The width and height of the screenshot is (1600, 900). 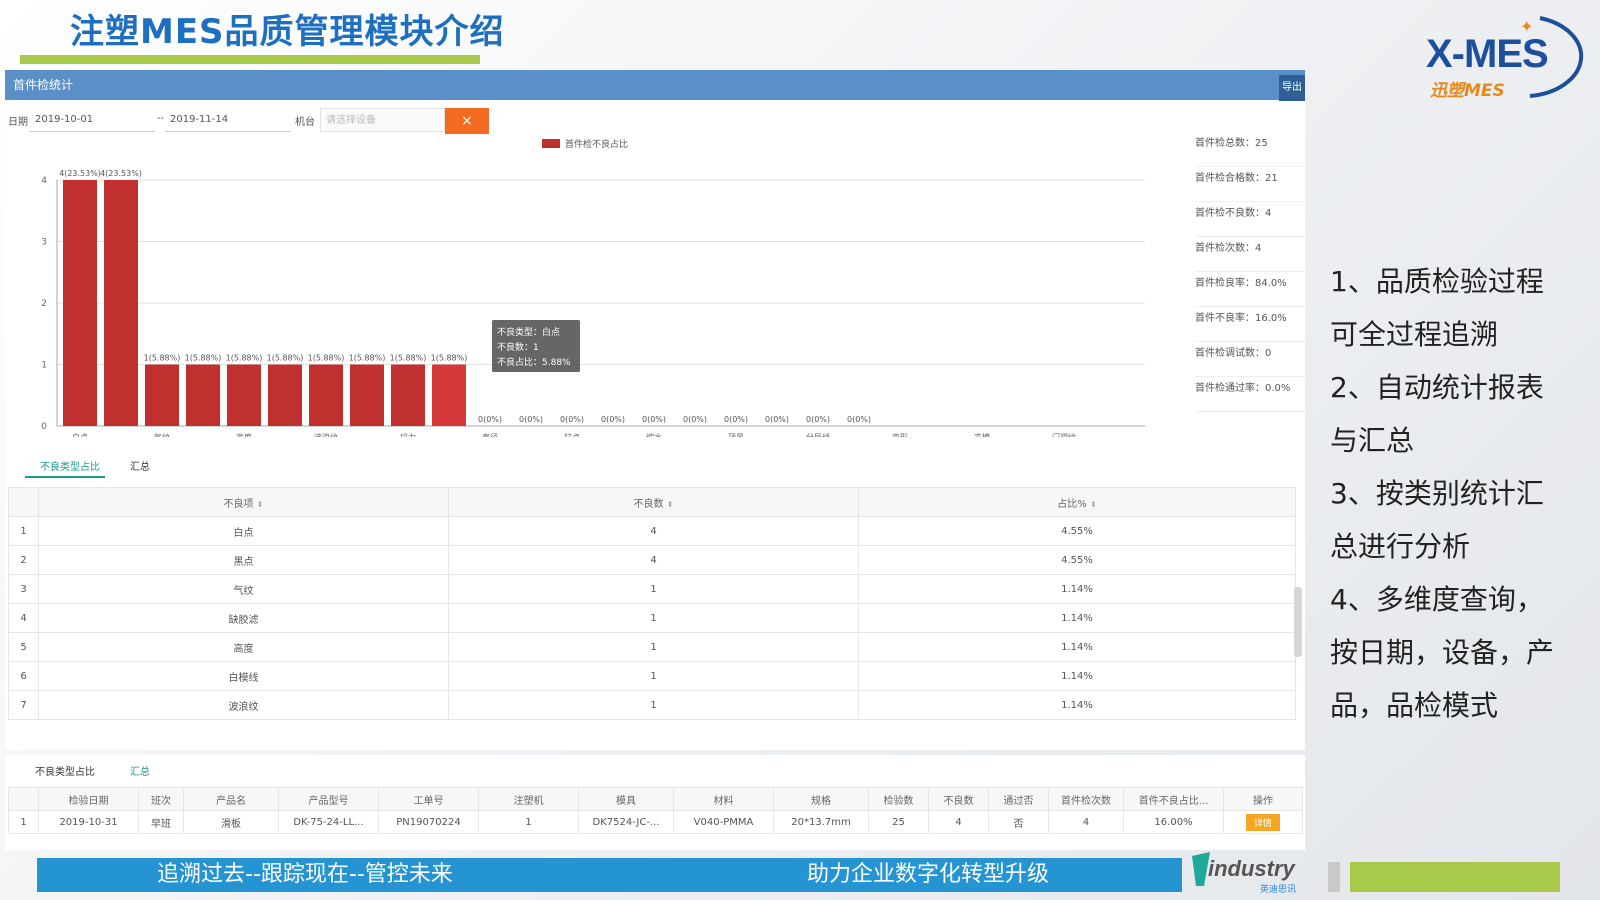 I want to click on table-row: 6 白模线 1 1.14%, so click(x=652, y=676).